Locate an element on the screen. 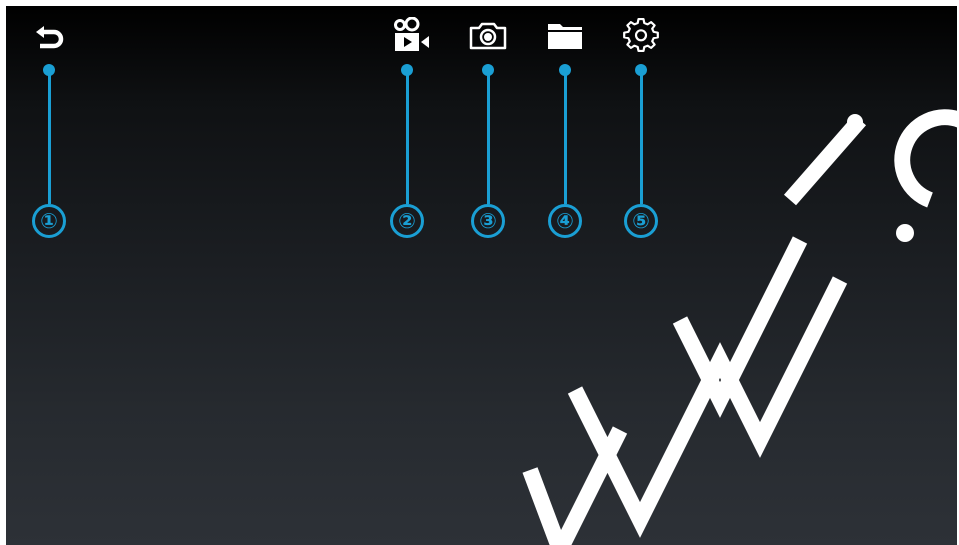  camera-icon is located at coordinates (488, 36).